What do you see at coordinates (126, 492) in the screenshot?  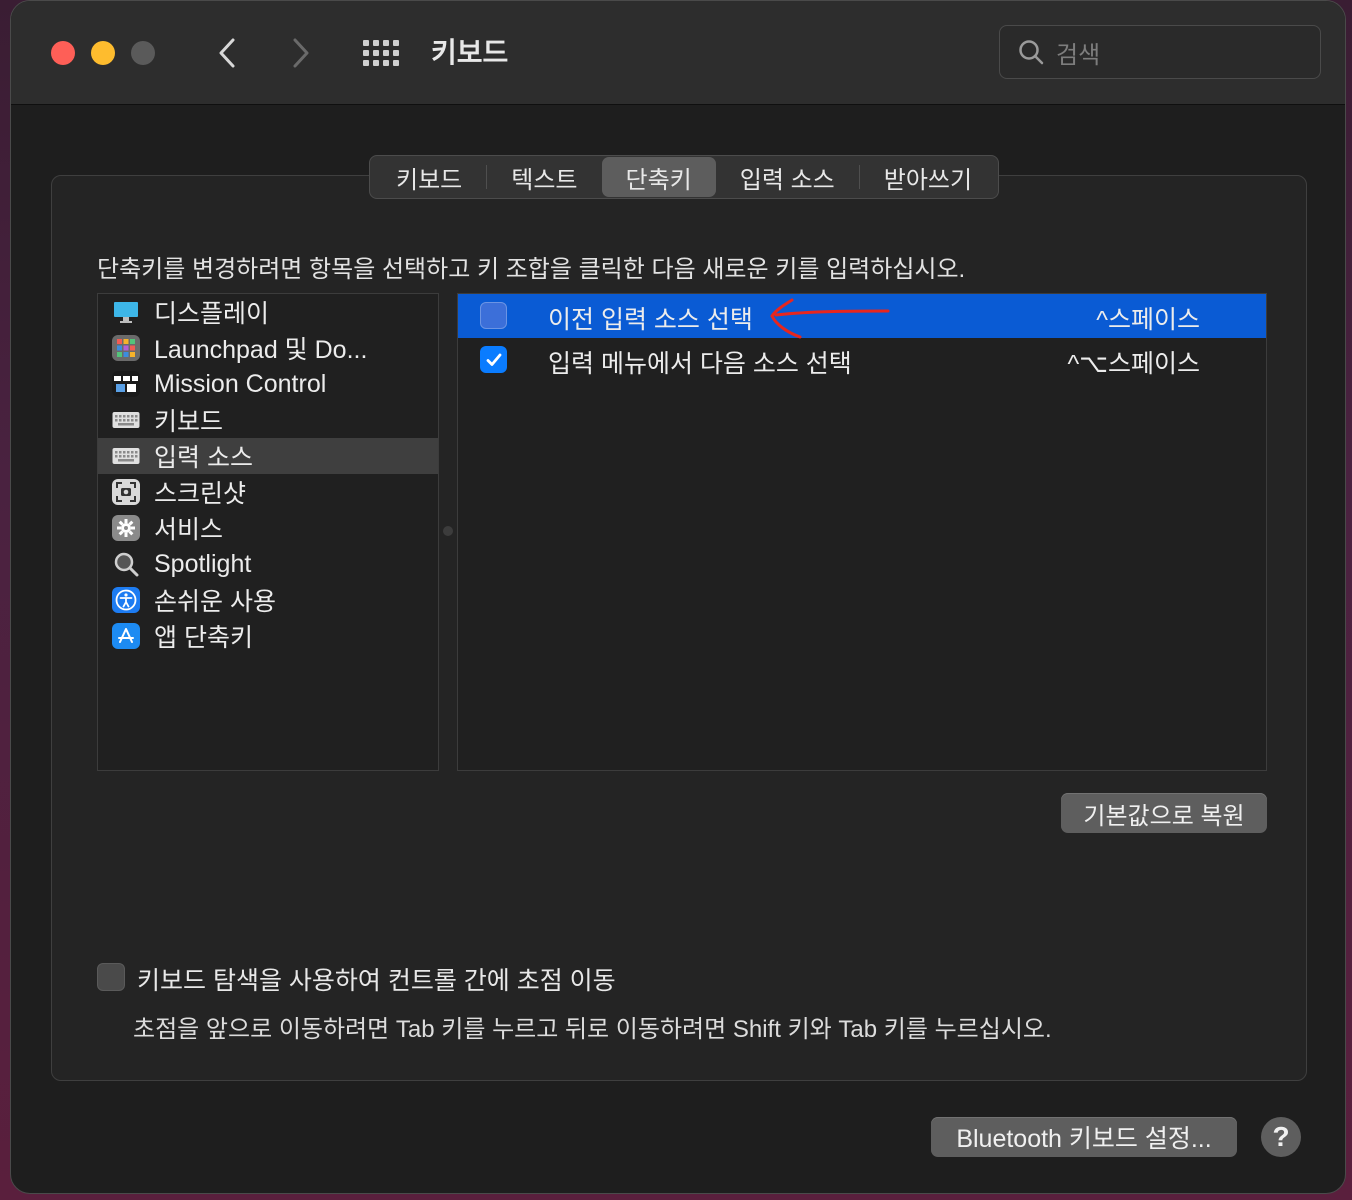 I see `screenshot-icon` at bounding box center [126, 492].